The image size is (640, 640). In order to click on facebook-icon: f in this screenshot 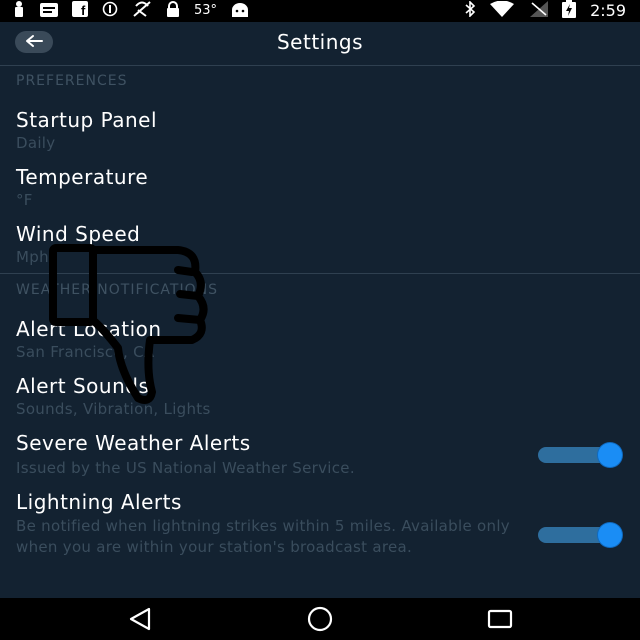, I will do `click(80, 11)`.